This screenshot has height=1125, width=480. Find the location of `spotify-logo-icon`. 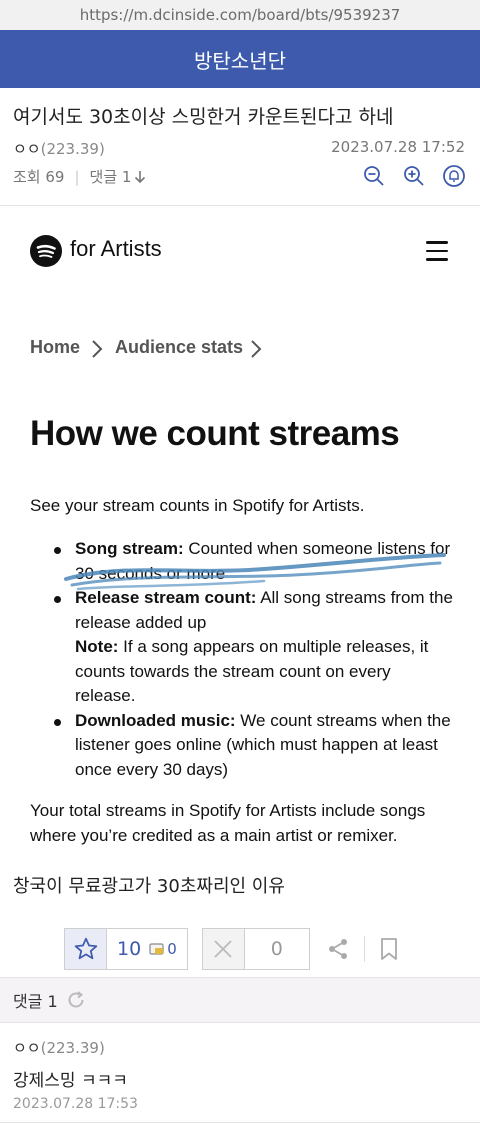

spotify-logo-icon is located at coordinates (46, 251).